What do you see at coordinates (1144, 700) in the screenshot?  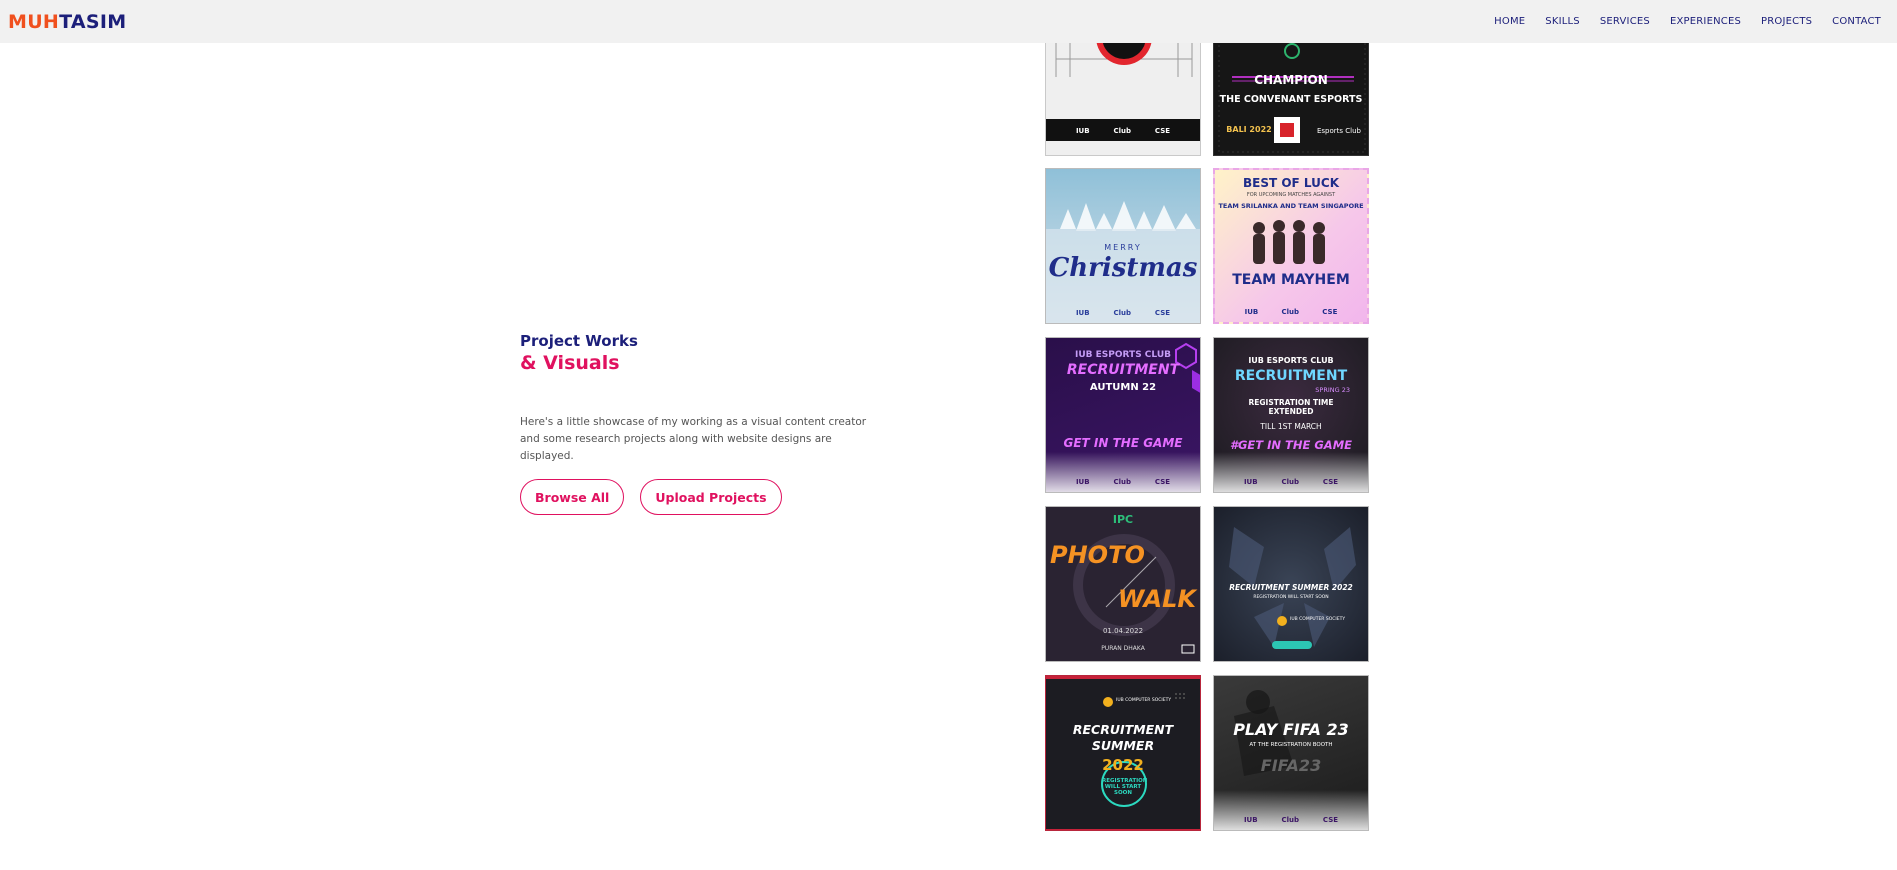 I see `tile-9-org: IUB COMPUTER SOCIETY` at bounding box center [1144, 700].